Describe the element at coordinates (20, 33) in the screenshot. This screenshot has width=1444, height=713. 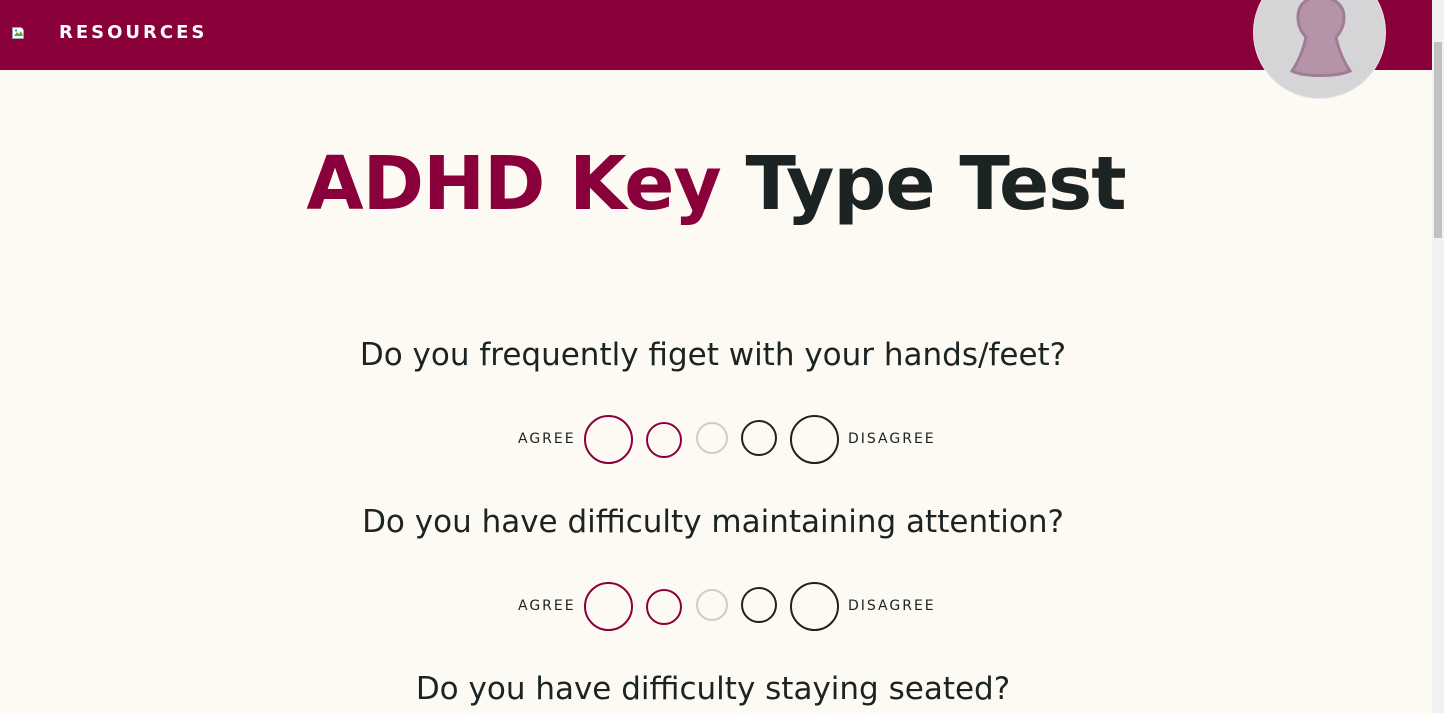
I see `broken-image-icon` at that location.